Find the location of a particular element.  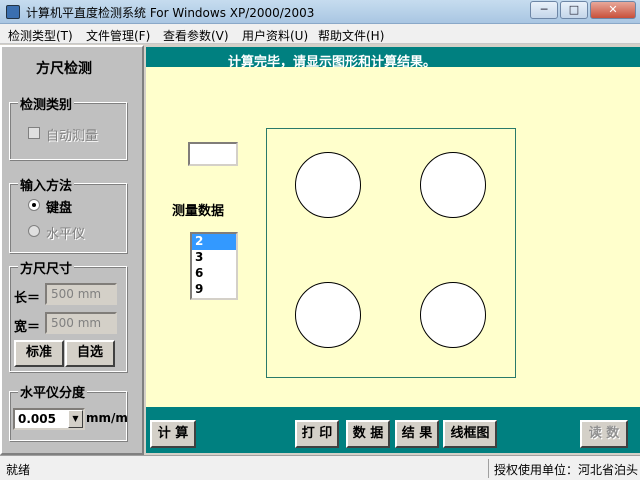

auto-measure-label: 自动测量 is located at coordinates (72, 136).